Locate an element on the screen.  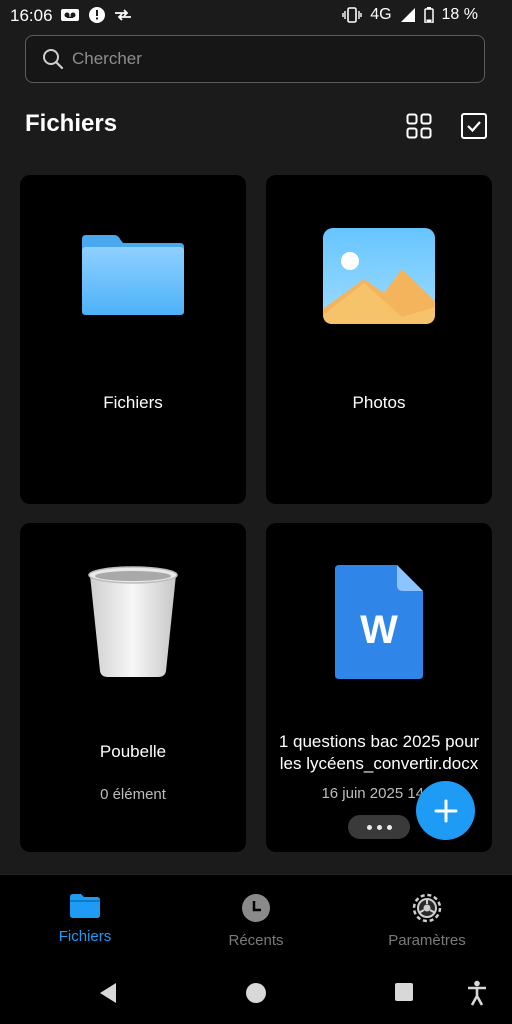
vibrate-icon is located at coordinates (352, 15).